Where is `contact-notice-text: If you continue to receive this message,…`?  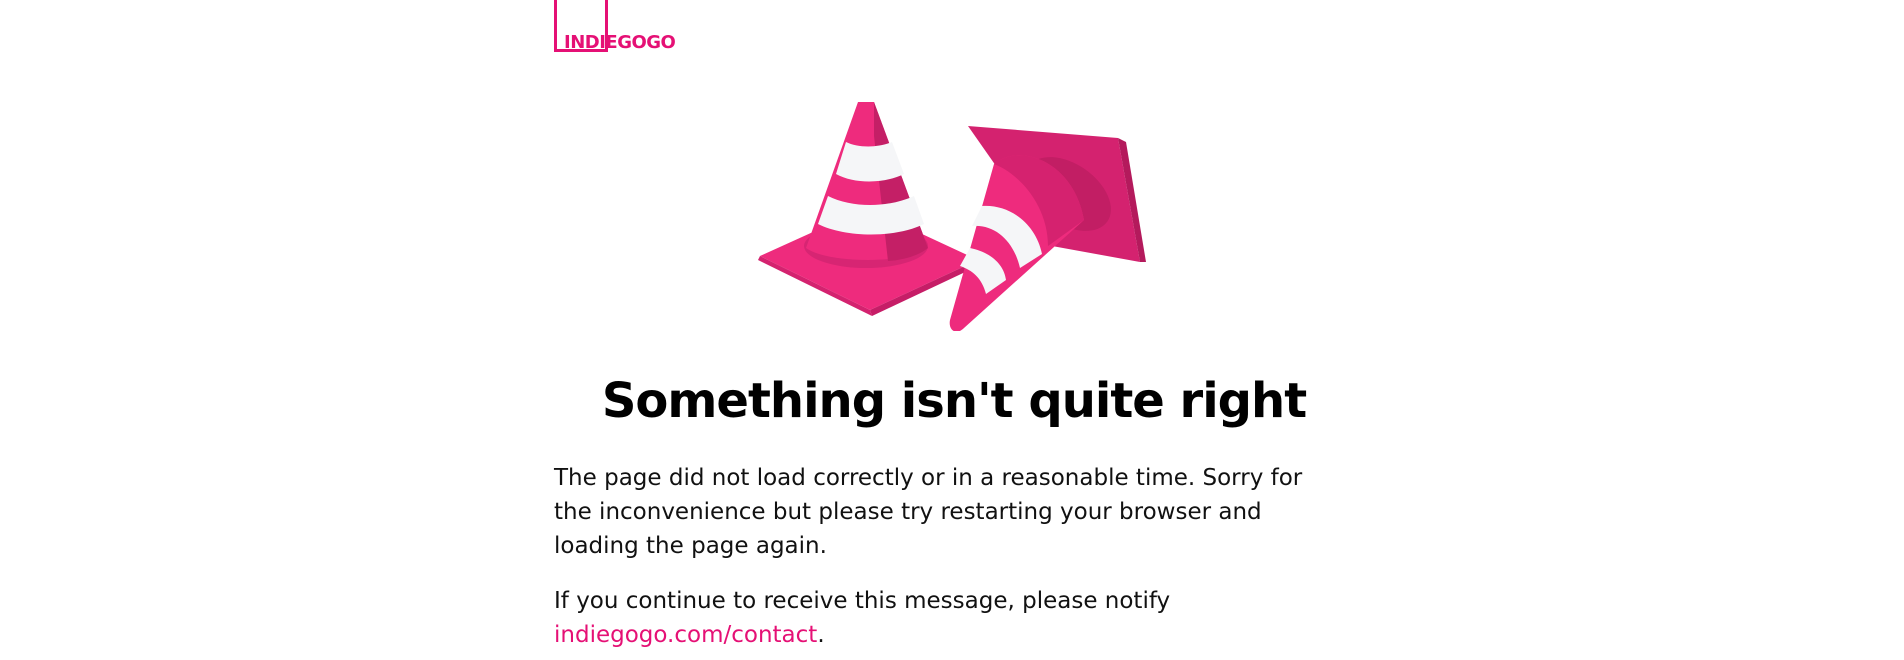
contact-notice-text: If you continue to receive this message,… is located at coordinates (862, 601).